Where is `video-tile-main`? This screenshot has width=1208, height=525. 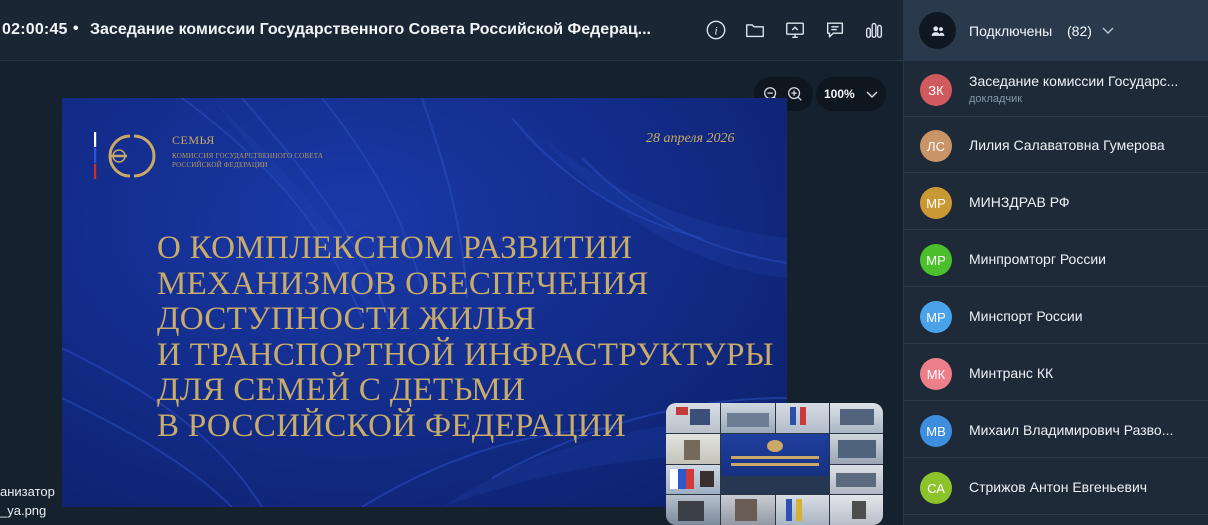
video-tile-main is located at coordinates (775, 464).